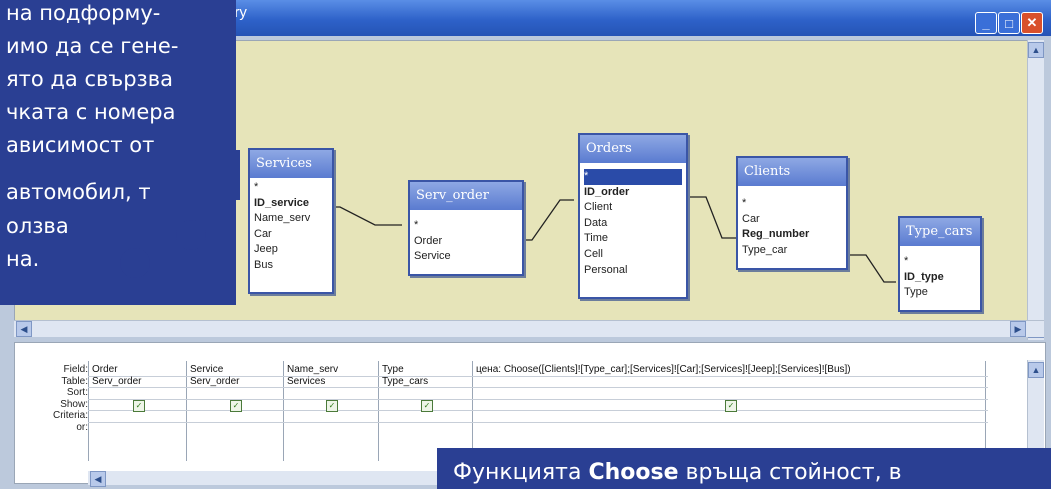 This screenshot has height=489, width=1051. What do you see at coordinates (633, 255) in the screenshot?
I see `field-item: Cell` at bounding box center [633, 255].